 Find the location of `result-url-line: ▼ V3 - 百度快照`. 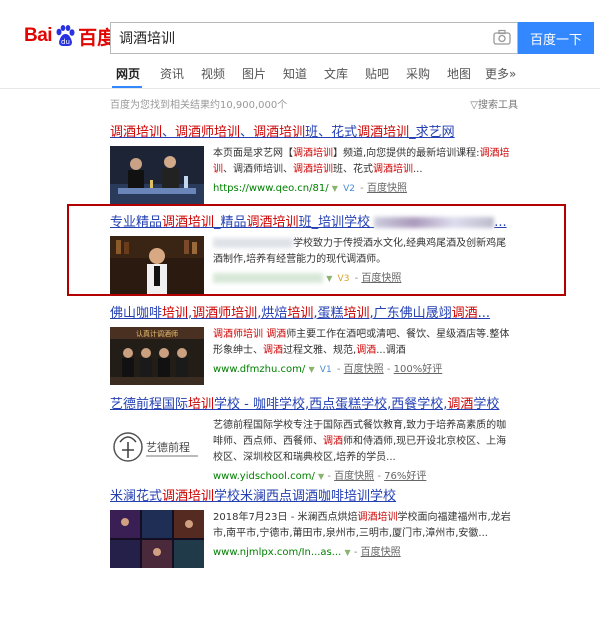

result-url-line: ▼ V3 - 百度快照 is located at coordinates (363, 276).